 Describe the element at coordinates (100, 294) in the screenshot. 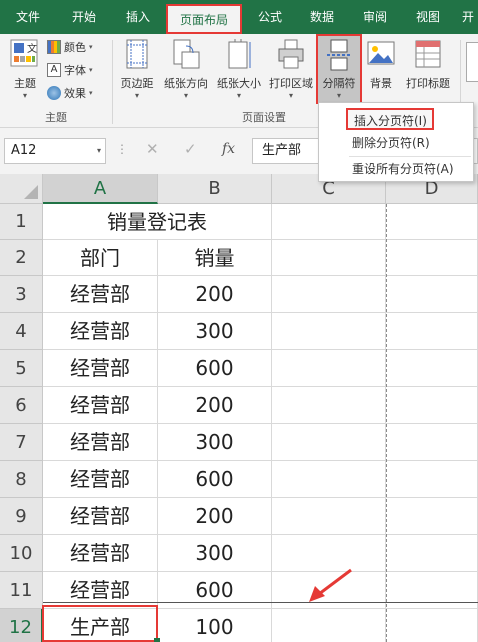

I see `cell-a3: 经营部` at that location.